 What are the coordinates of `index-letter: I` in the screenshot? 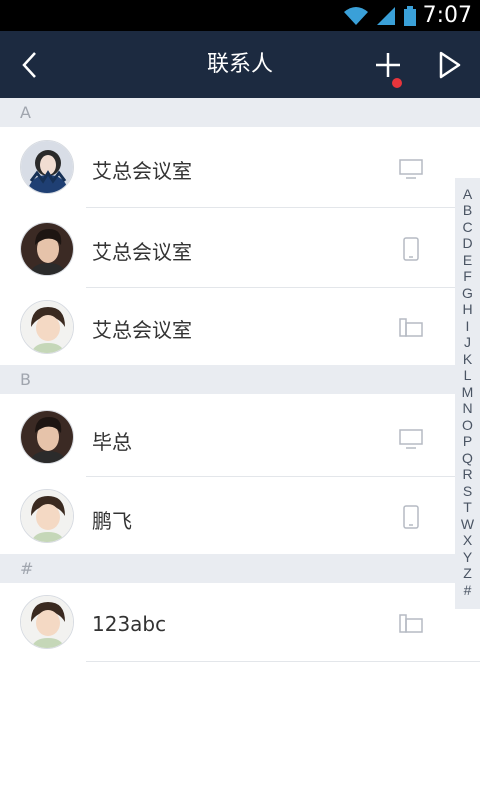 It's located at (467, 326).